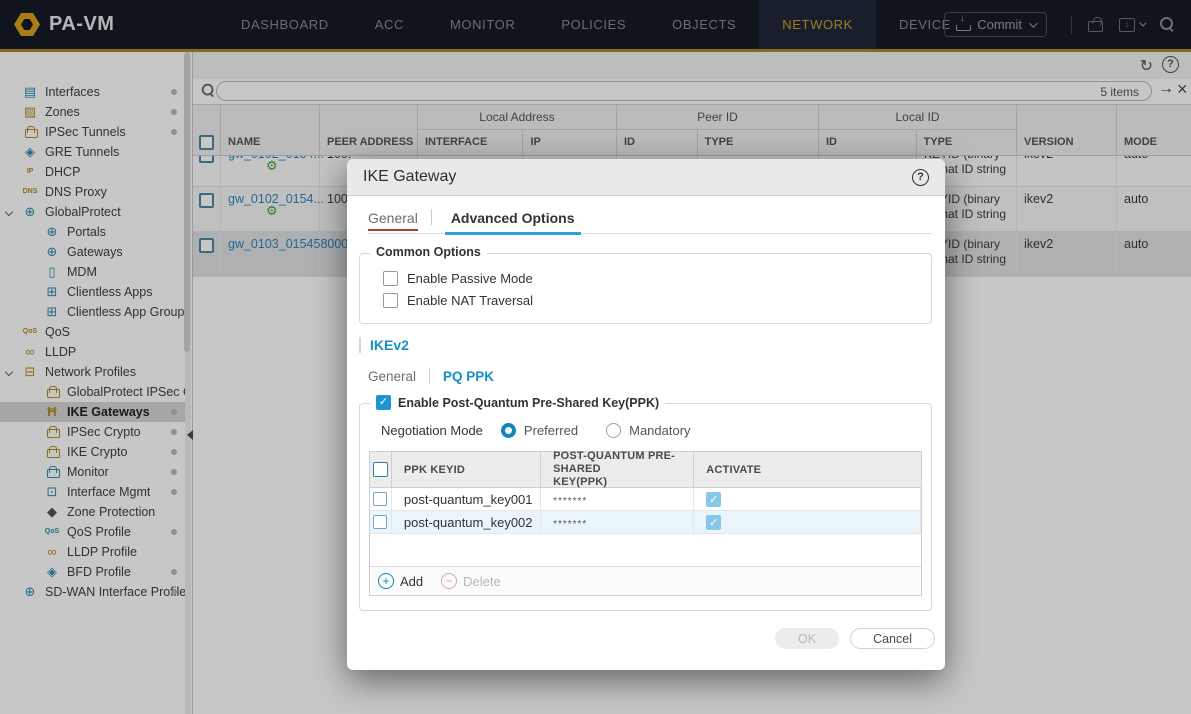  What do you see at coordinates (432, 430) in the screenshot?
I see `negotiation-mode-label: Negotiation Mode` at bounding box center [432, 430].